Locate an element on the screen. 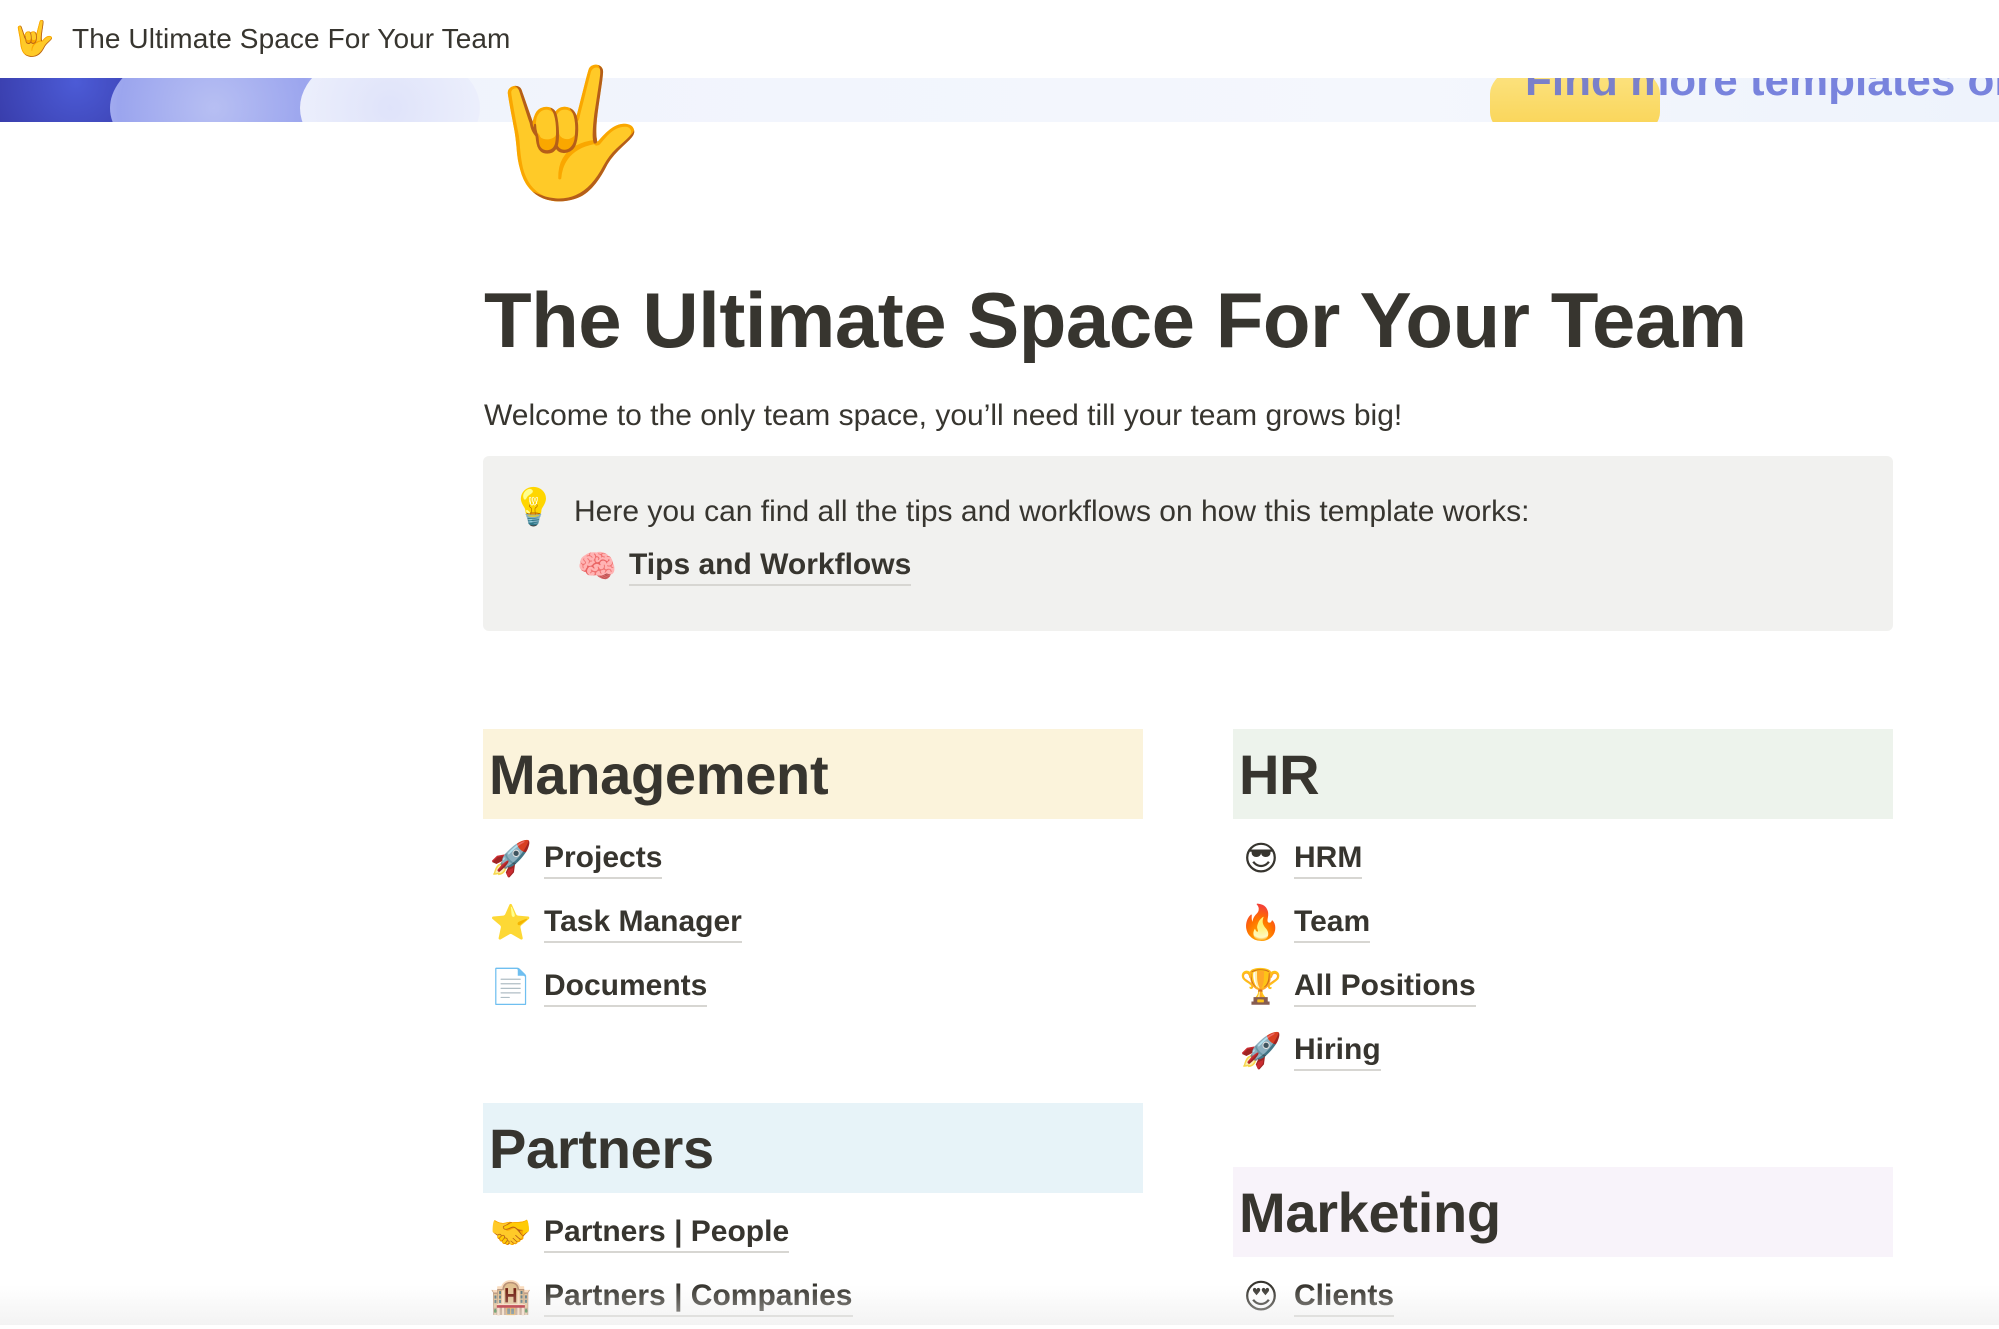 The width and height of the screenshot is (1999, 1329). page-link-clients: 😍 Clients is located at coordinates (1563, 1297).